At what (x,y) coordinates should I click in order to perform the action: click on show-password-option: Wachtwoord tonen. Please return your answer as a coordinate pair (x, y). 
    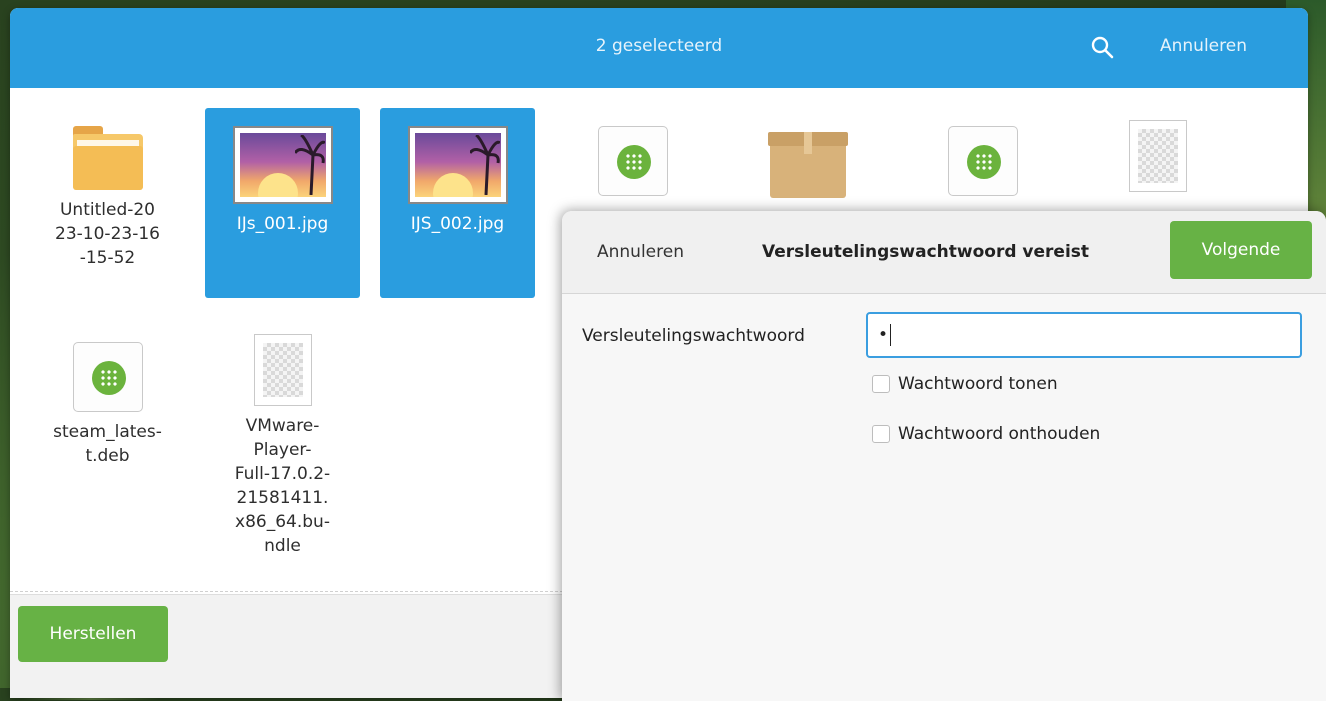
    Looking at the image, I should click on (965, 384).